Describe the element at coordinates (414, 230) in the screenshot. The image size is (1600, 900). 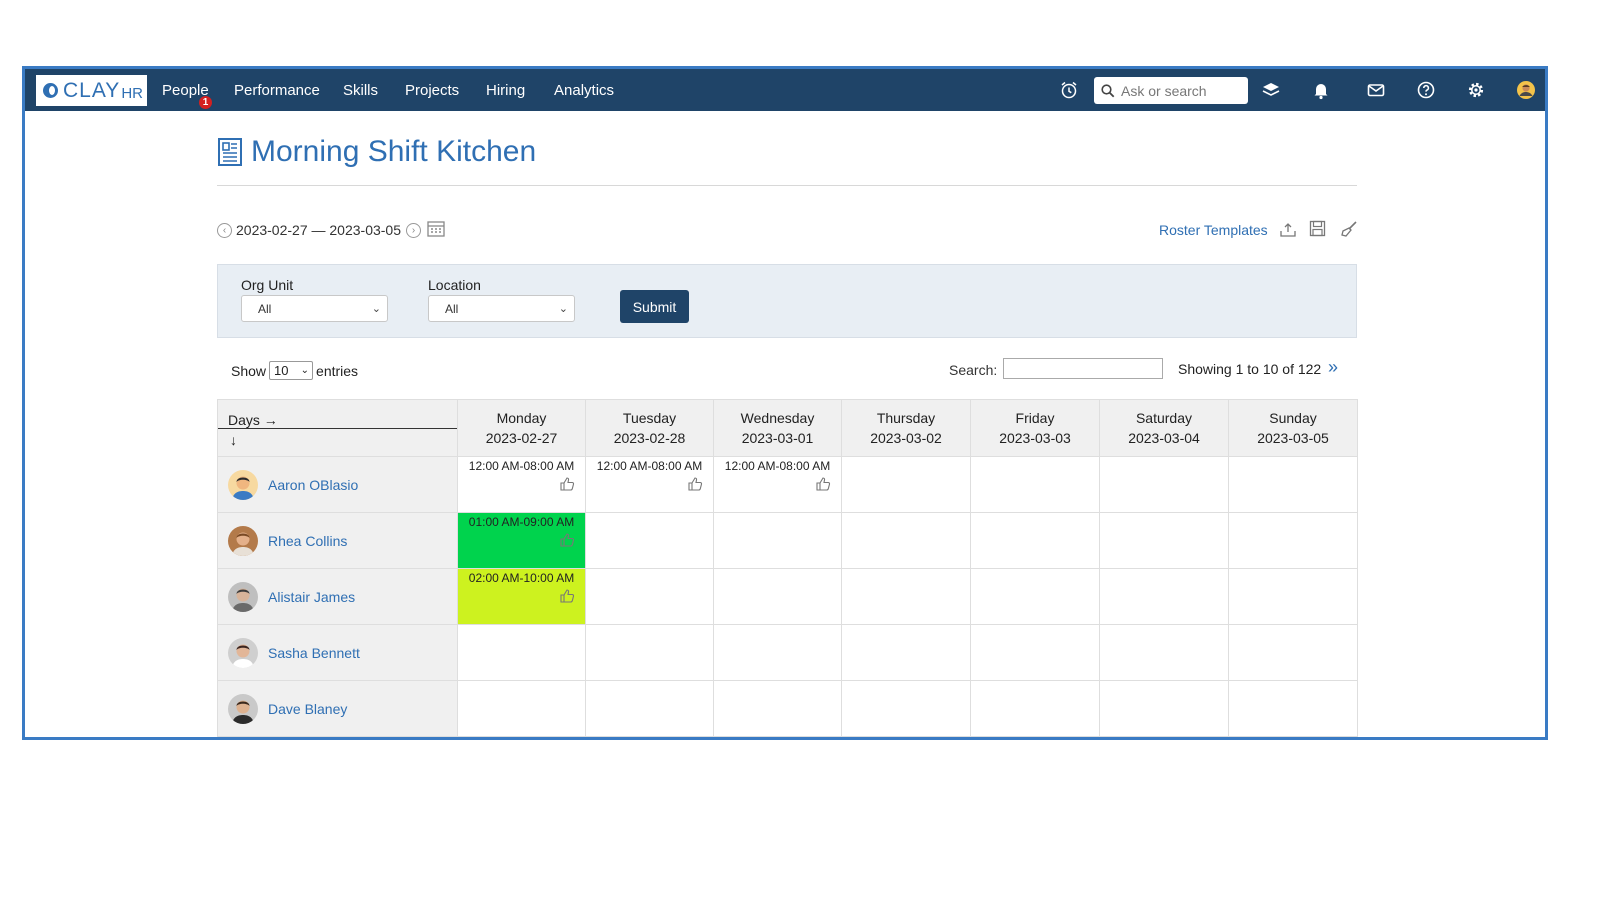
I see `next-week-icon: ›` at that location.